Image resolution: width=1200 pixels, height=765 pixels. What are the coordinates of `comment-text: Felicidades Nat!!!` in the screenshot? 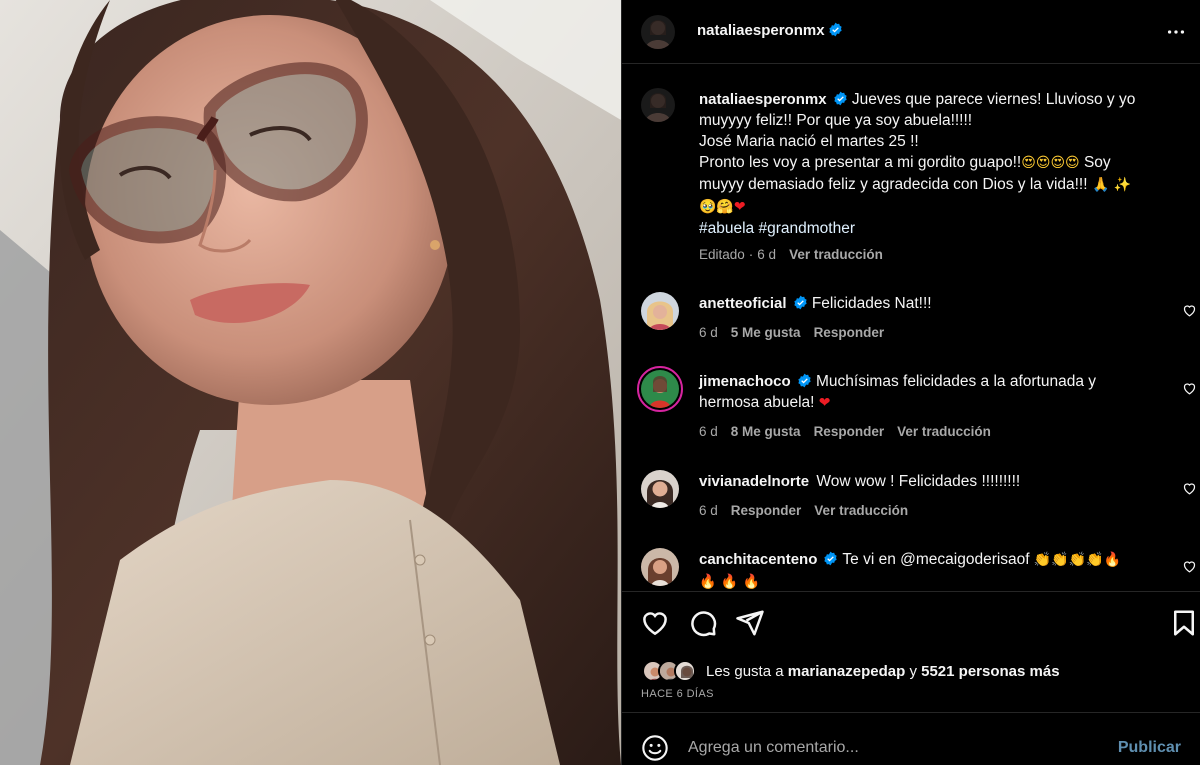 It's located at (871, 303).